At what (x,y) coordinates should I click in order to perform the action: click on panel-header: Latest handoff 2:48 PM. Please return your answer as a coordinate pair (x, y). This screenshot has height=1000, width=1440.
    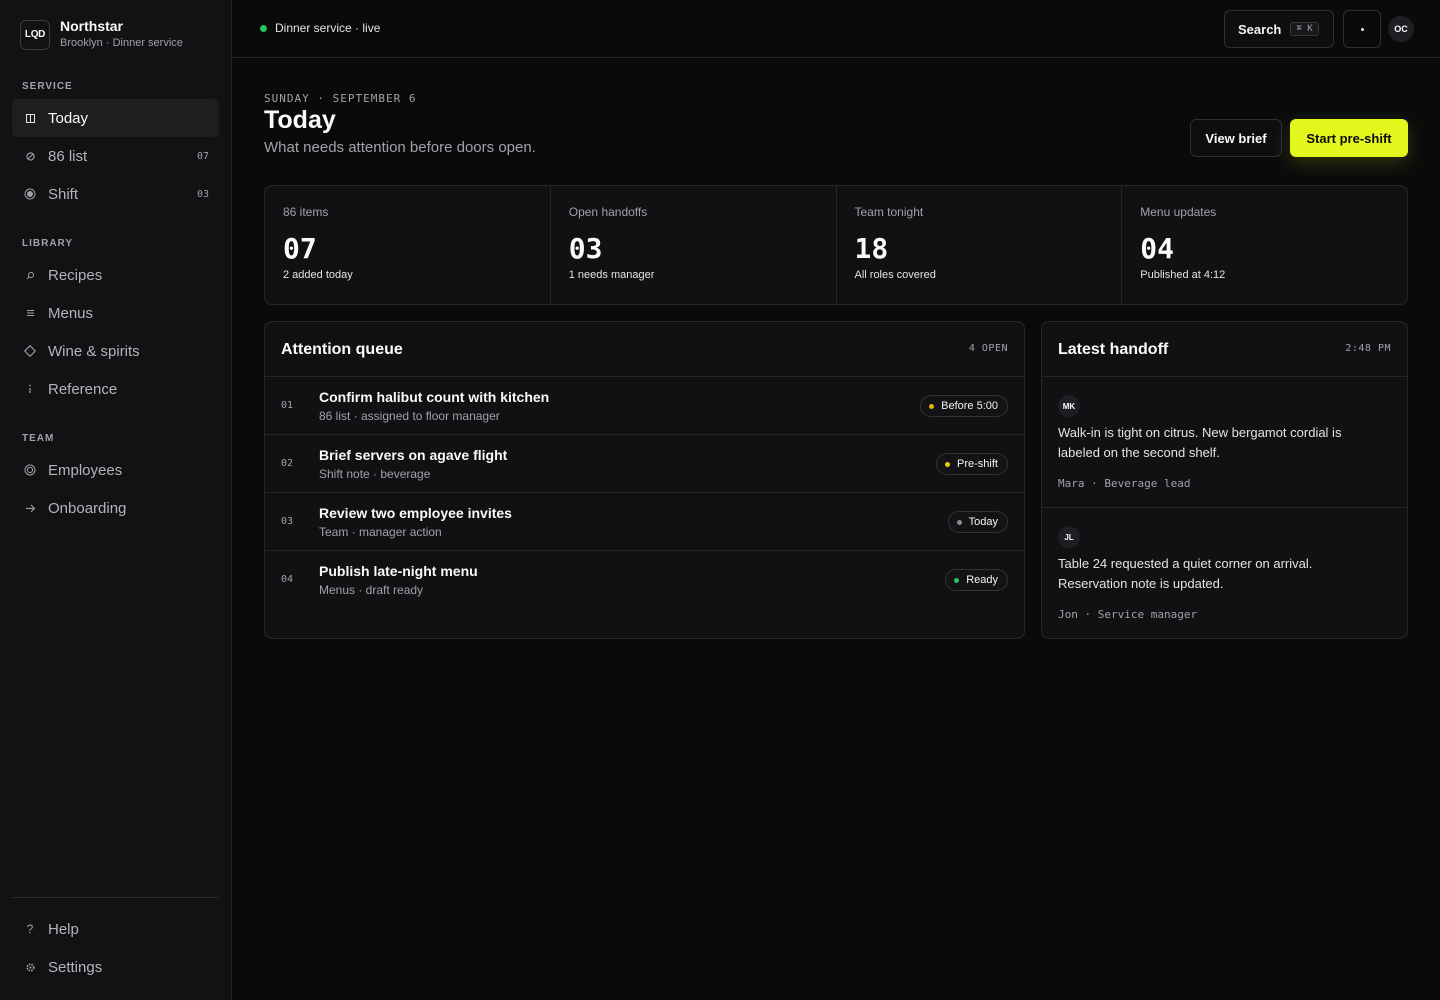
    Looking at the image, I should click on (1224, 349).